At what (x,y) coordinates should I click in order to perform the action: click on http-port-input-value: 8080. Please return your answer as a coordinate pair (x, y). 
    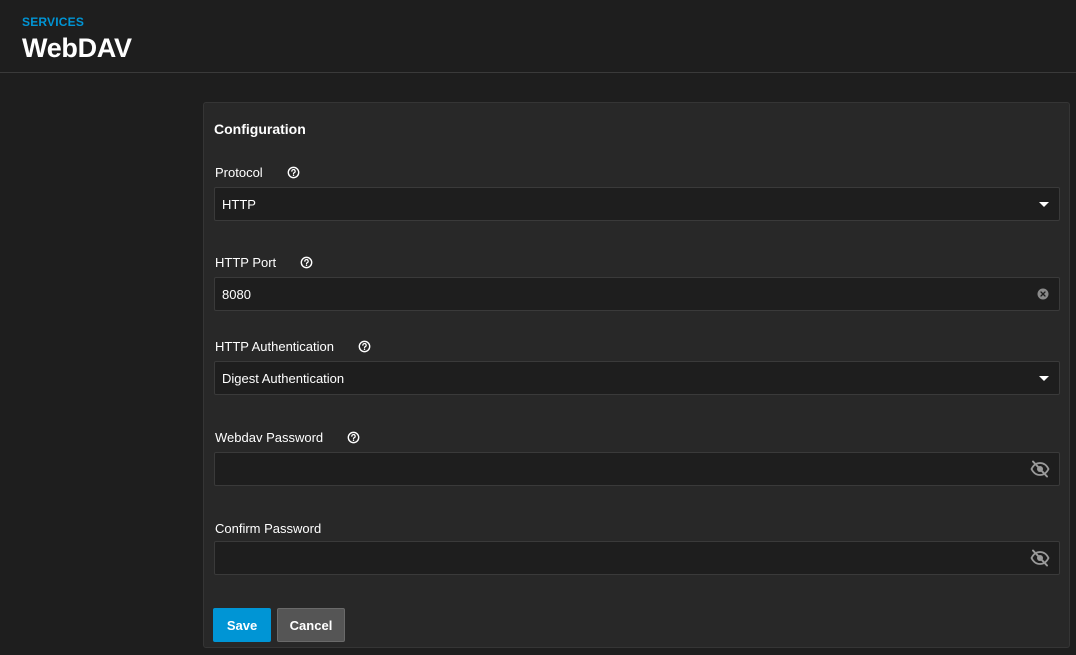
    Looking at the image, I should click on (236, 294).